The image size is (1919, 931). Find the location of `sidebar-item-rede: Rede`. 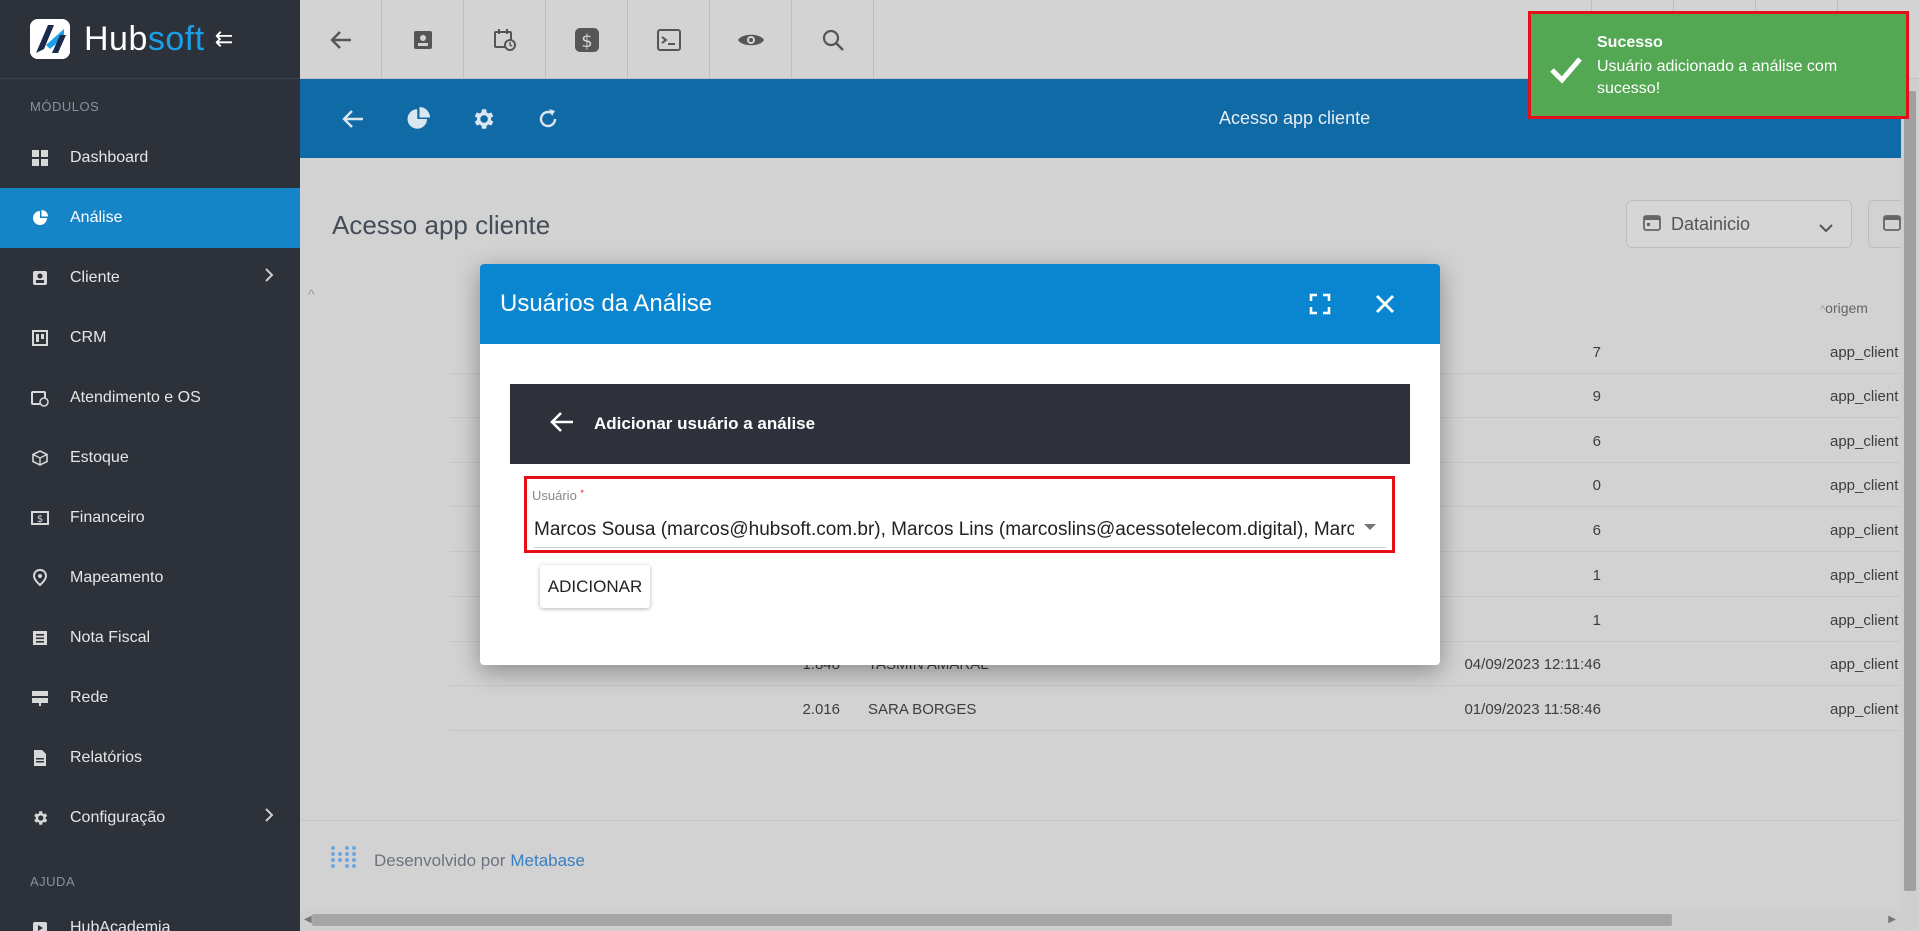

sidebar-item-rede: Rede is located at coordinates (150, 698).